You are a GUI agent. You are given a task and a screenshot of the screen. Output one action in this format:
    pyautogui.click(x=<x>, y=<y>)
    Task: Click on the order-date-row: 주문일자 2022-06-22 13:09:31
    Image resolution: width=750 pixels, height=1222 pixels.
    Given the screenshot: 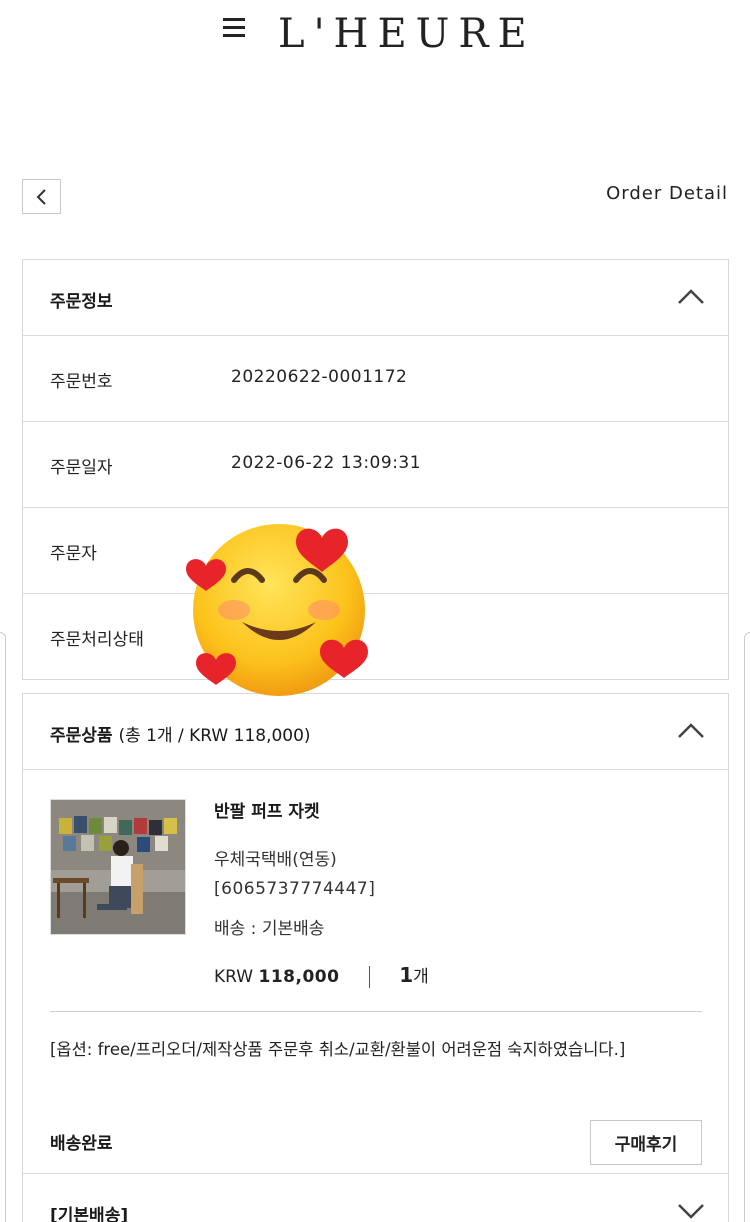 What is the action you would take?
    pyautogui.click(x=375, y=465)
    